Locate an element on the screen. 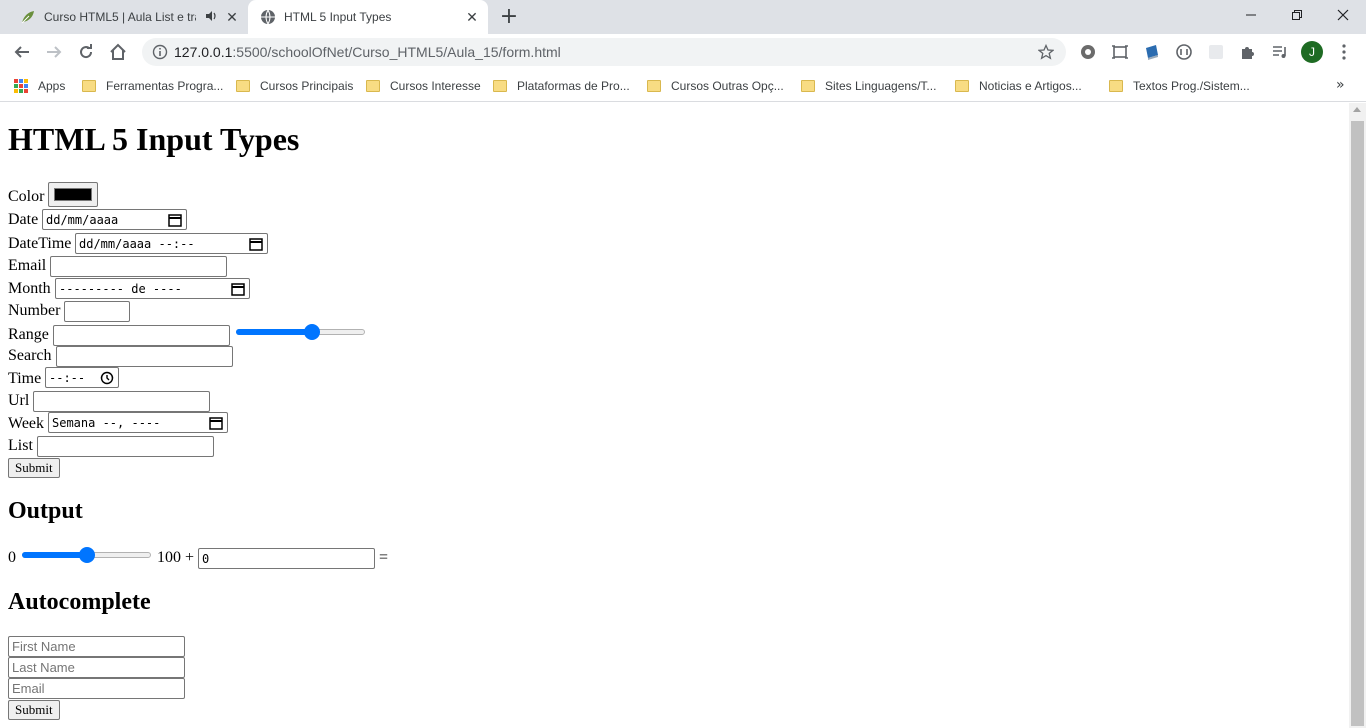 This screenshot has height=728, width=1366. output-range-slider is located at coordinates (86, 555).